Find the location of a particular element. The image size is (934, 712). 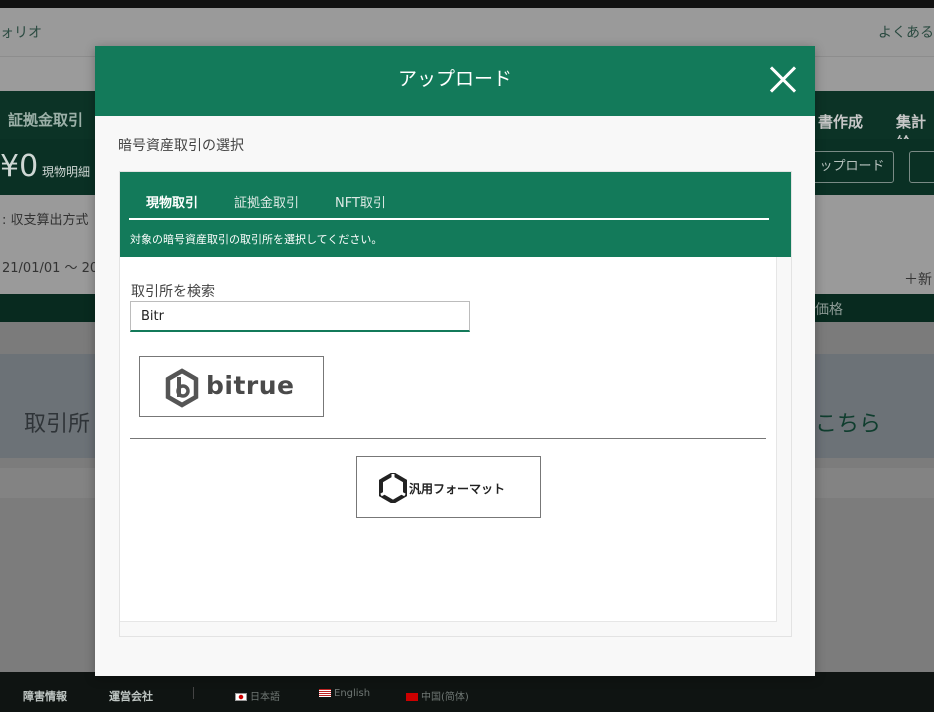

generic-format-button: 汎用フォーマット is located at coordinates (448, 487).